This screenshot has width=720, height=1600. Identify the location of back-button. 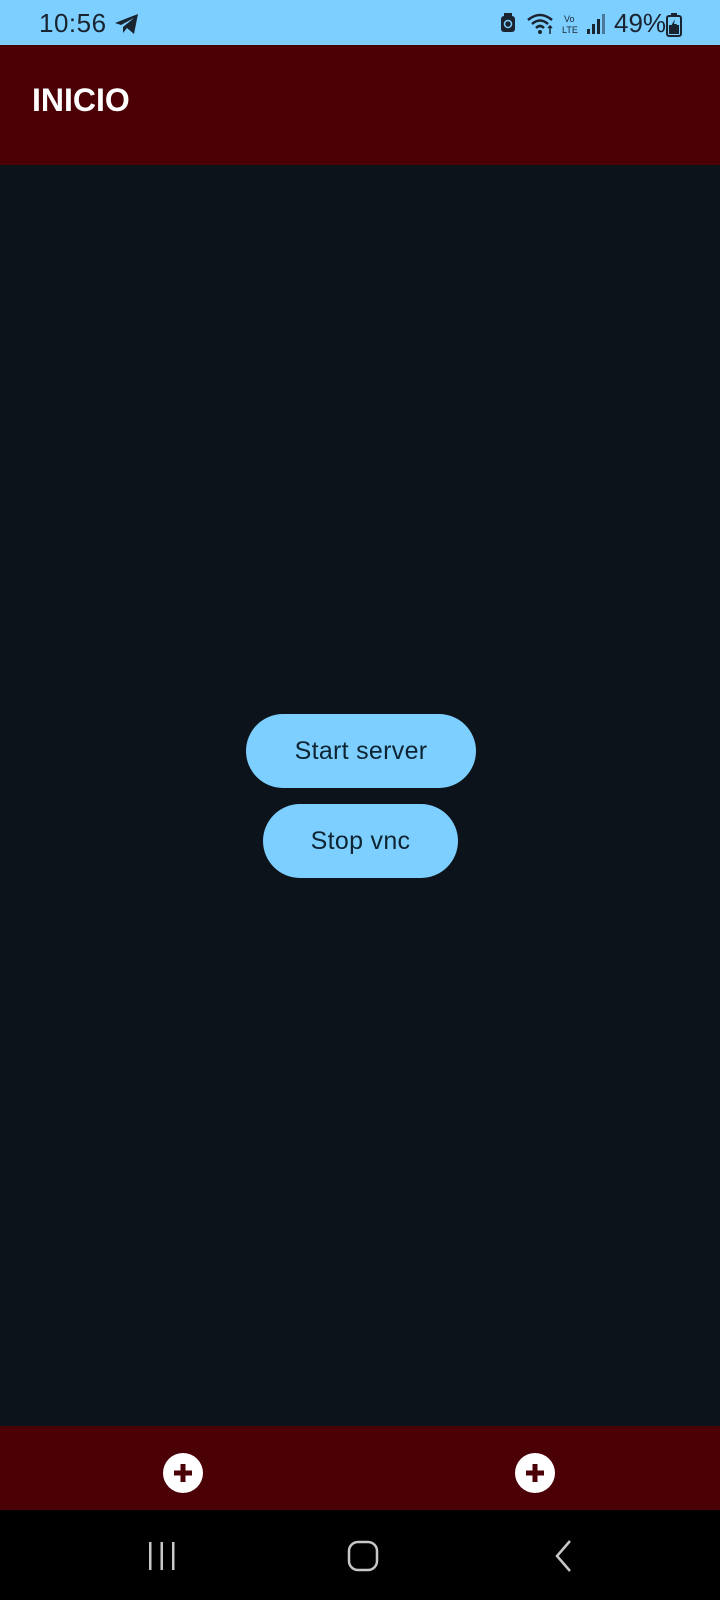
(565, 1556).